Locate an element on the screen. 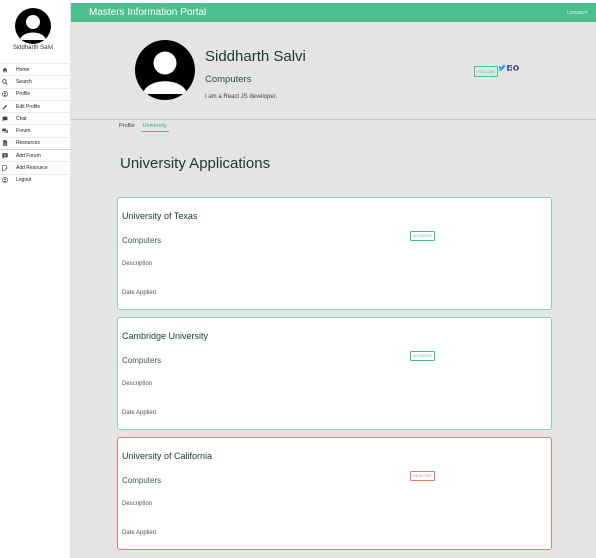 This screenshot has width=596, height=558. profile-divider is located at coordinates (333, 119).